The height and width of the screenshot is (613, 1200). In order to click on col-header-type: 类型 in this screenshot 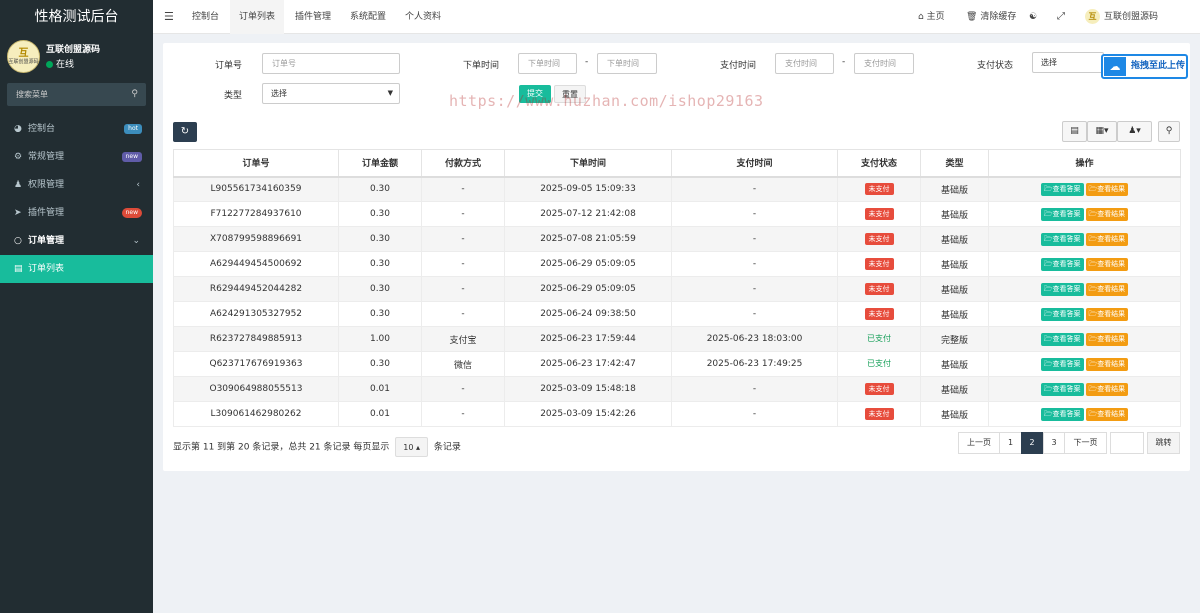, I will do `click(954, 163)`.